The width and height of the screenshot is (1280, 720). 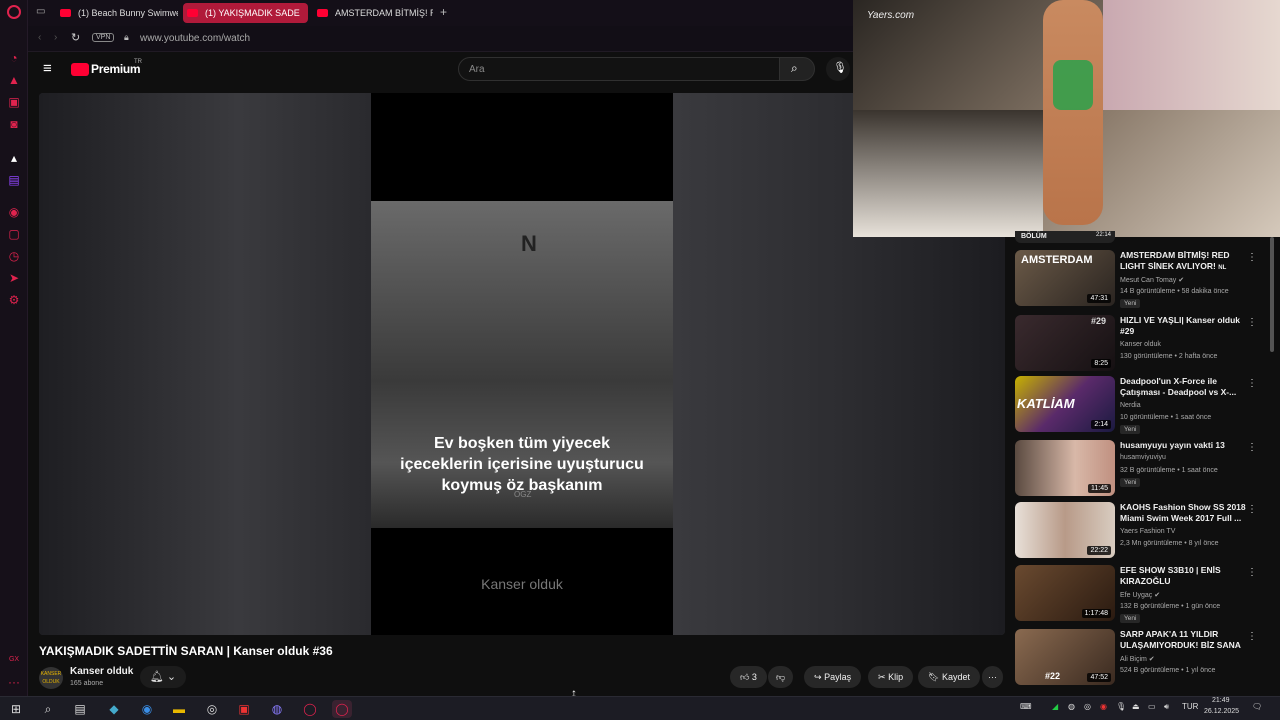 I want to click on messenger-icon: ▣, so click(x=14, y=102).